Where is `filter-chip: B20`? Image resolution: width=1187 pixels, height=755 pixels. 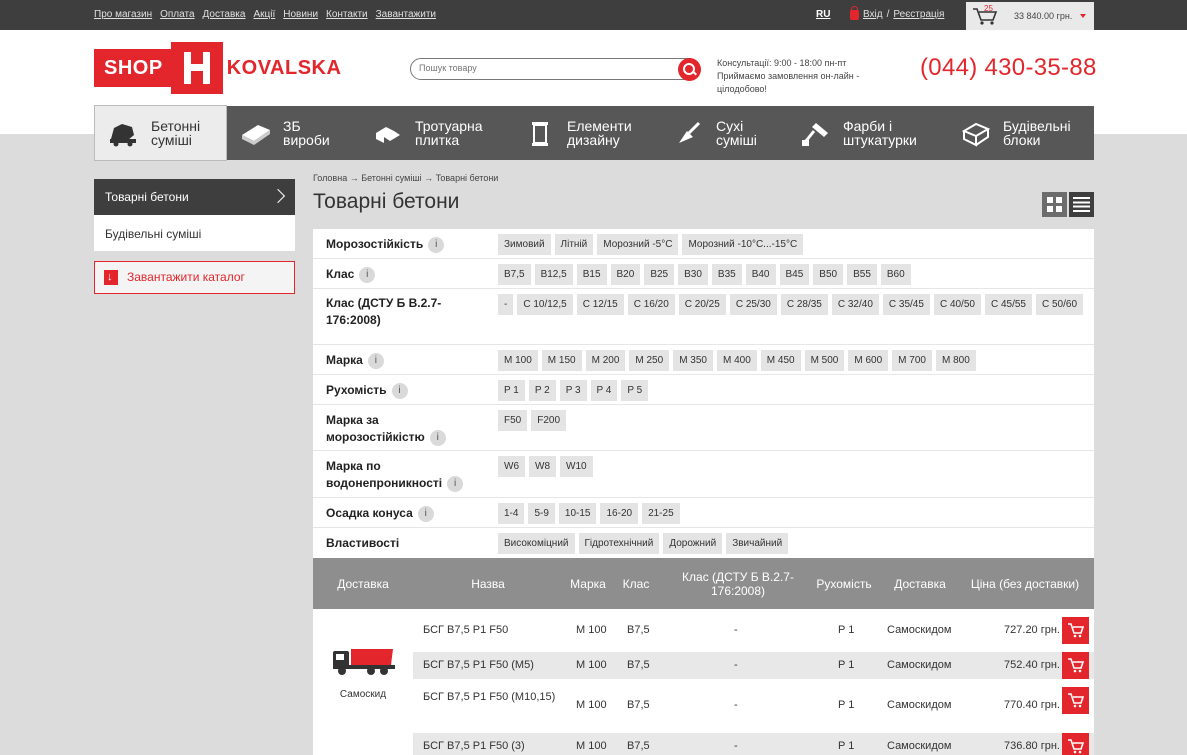 filter-chip: B20 is located at coordinates (625, 274).